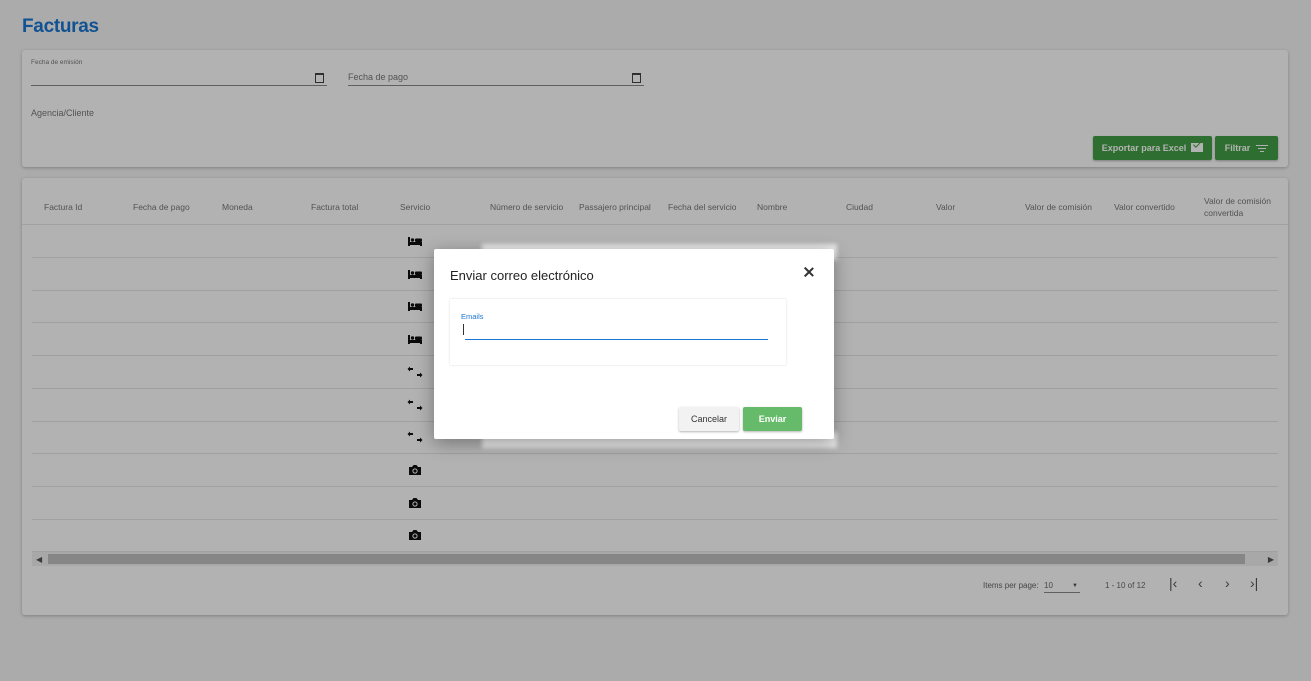 The height and width of the screenshot is (681, 1311). I want to click on dialog-title: Enviar correo electrónico, so click(522, 275).